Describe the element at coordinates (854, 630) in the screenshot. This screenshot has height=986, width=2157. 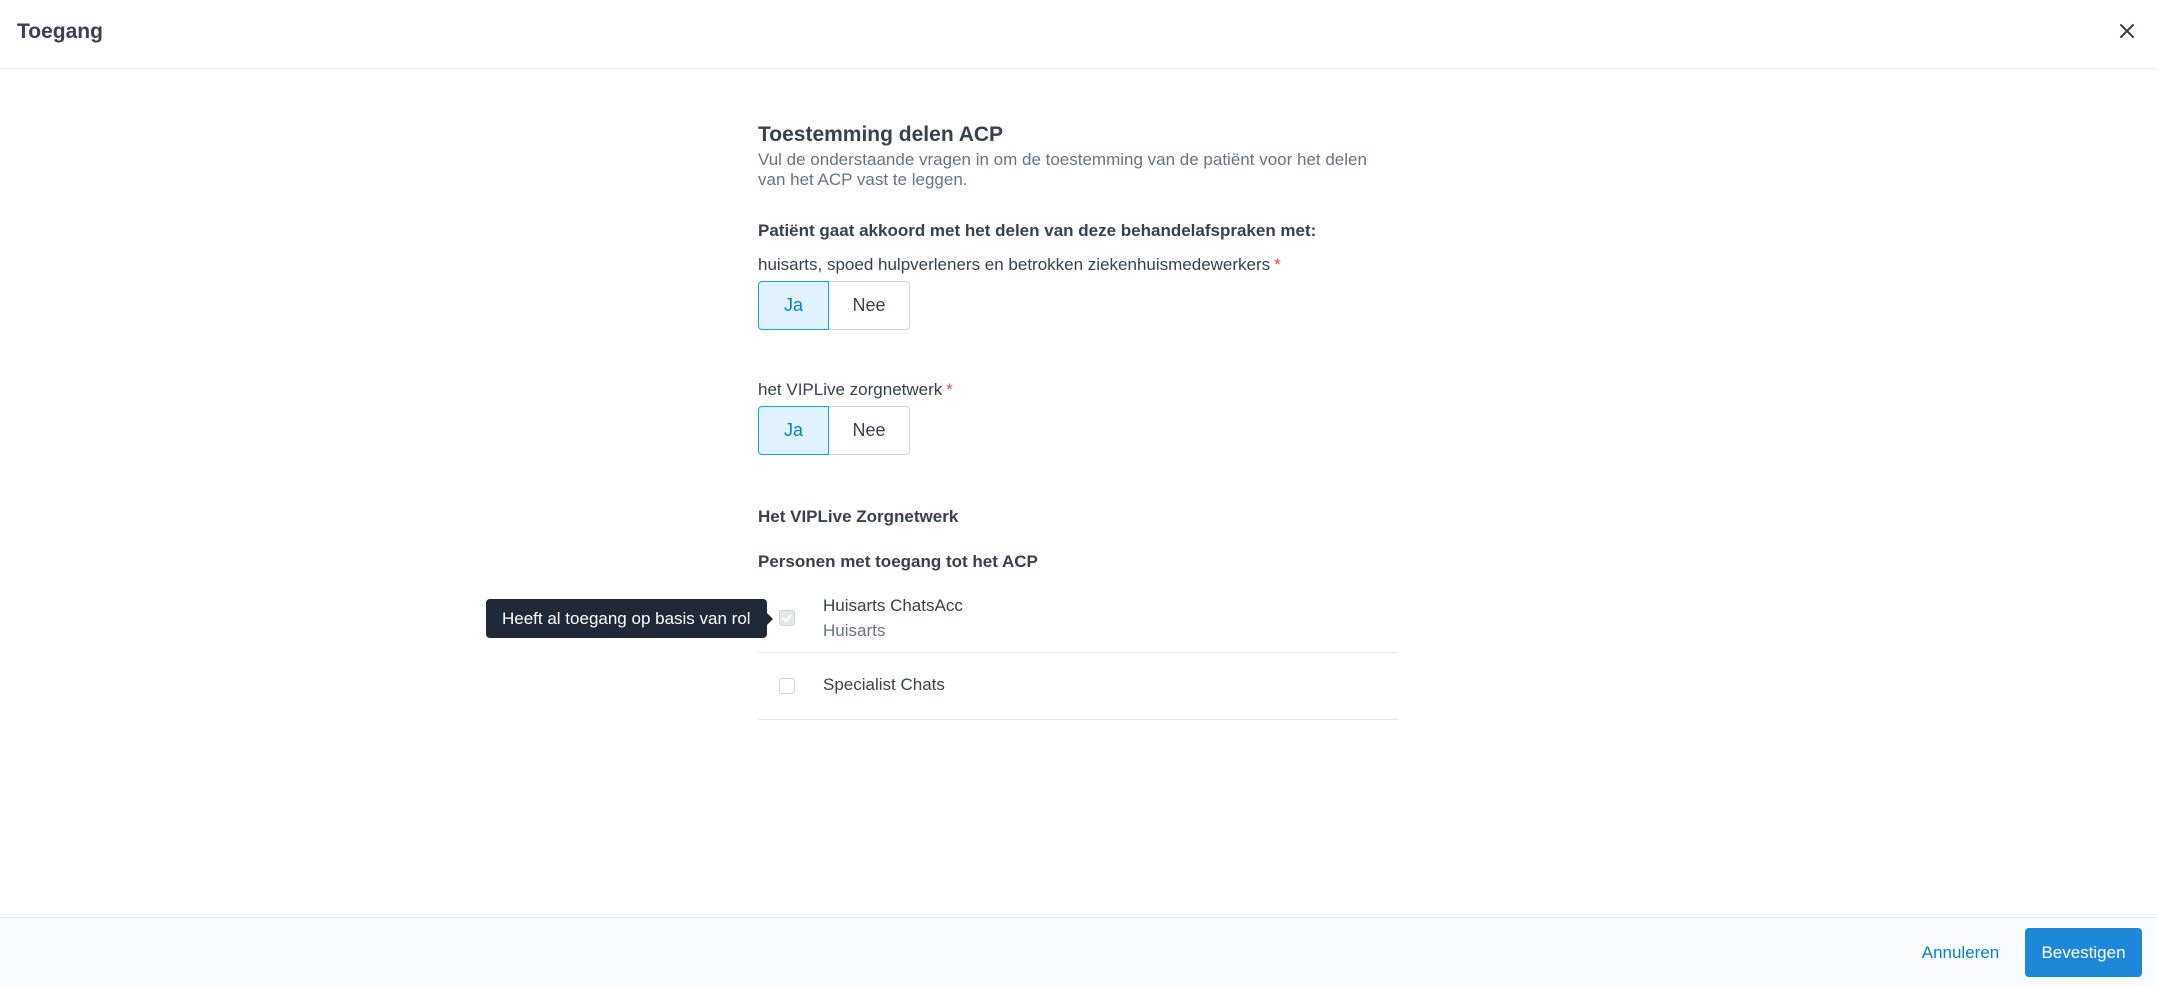
I see `person-role: Huisarts` at that location.